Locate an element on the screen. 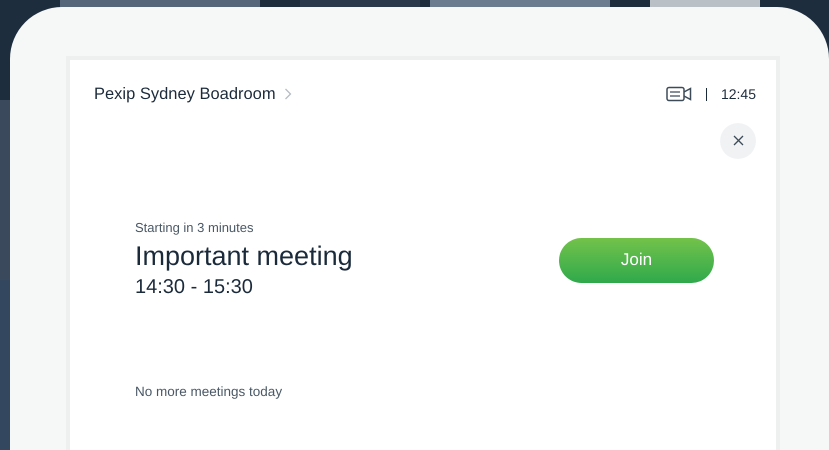 The height and width of the screenshot is (450, 829). chevron-right-icon is located at coordinates (288, 94).